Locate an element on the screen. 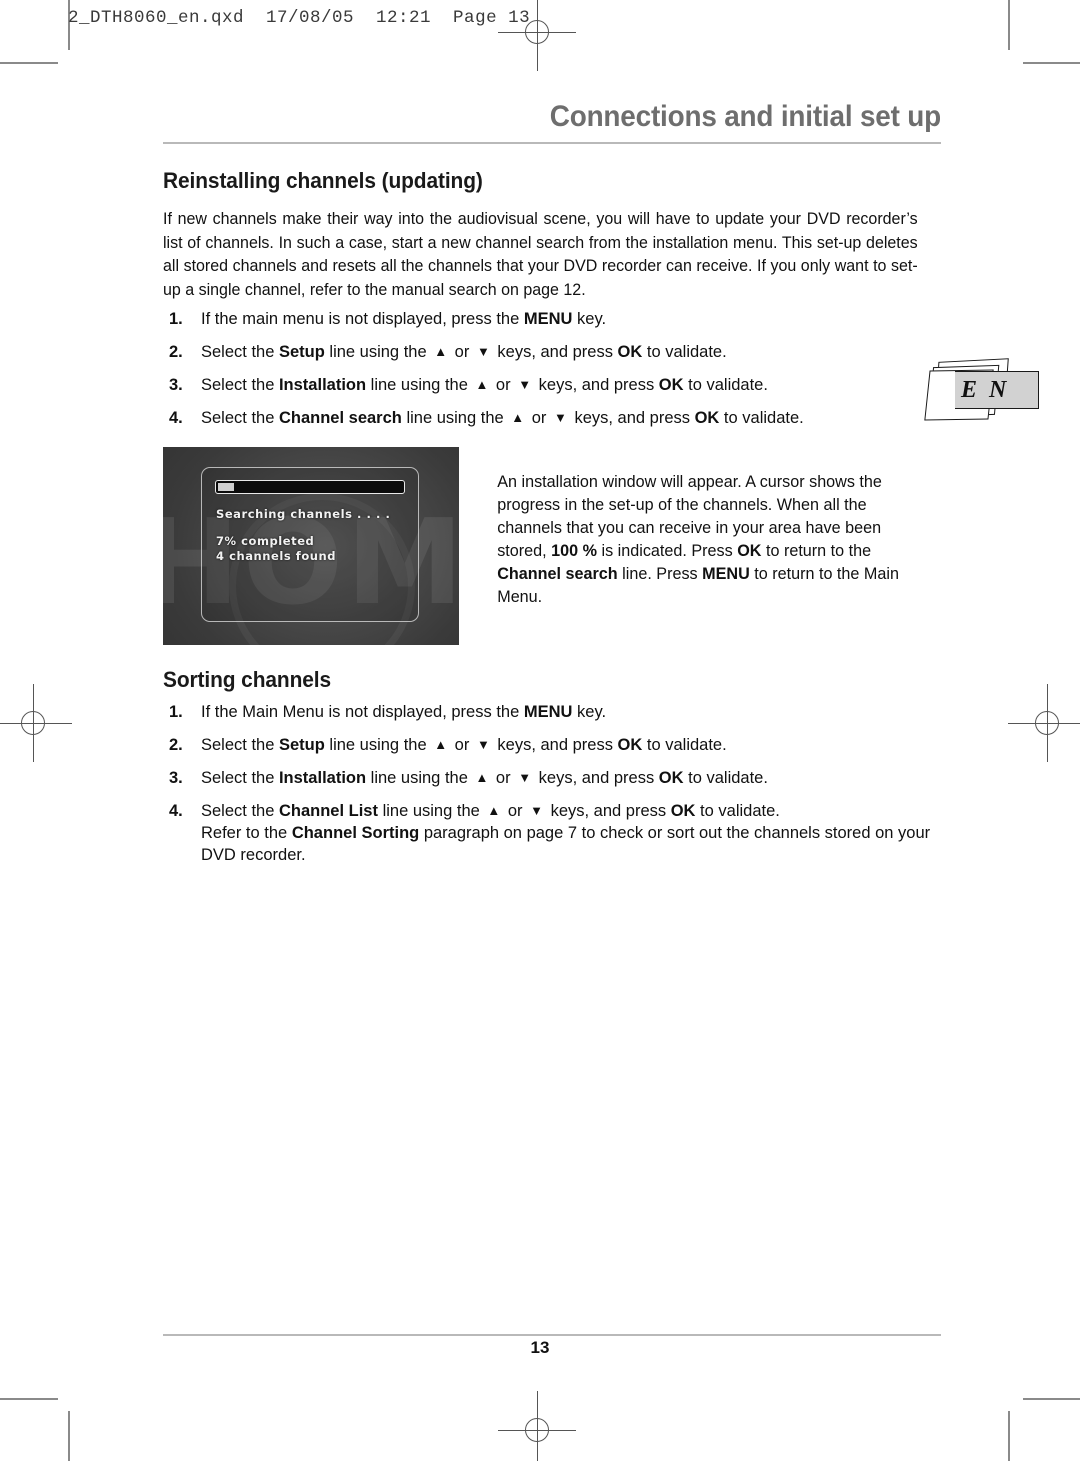 The image size is (1080, 1461). emphasis-text: Channel List is located at coordinates (328, 811).